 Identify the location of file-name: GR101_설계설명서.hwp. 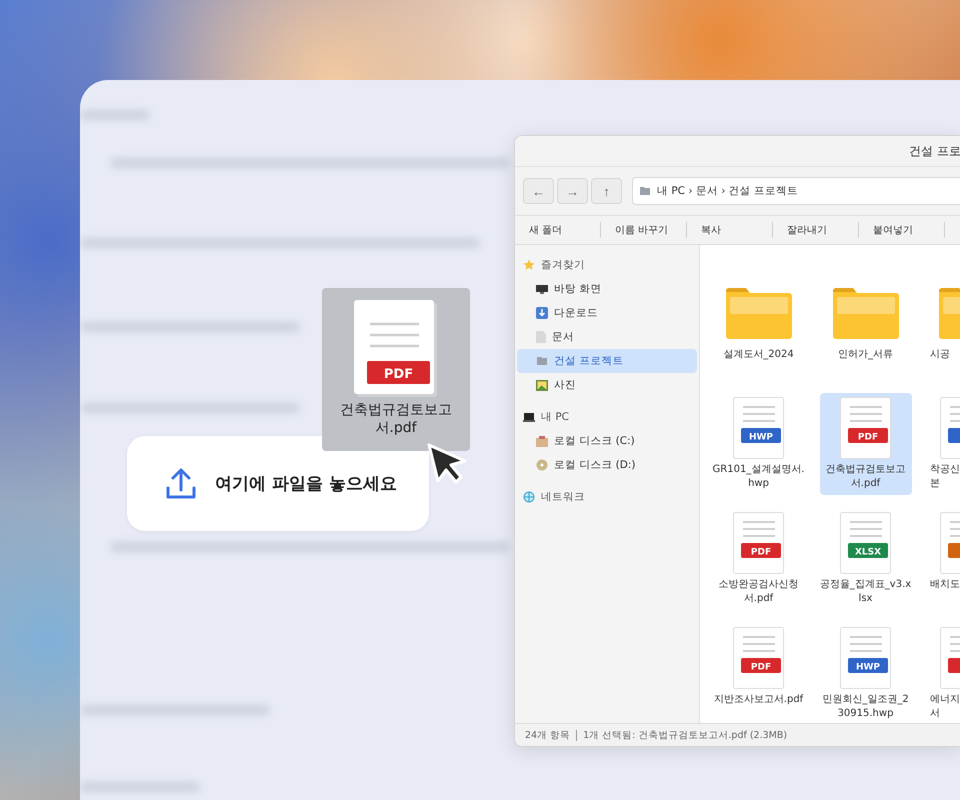
(758, 477).